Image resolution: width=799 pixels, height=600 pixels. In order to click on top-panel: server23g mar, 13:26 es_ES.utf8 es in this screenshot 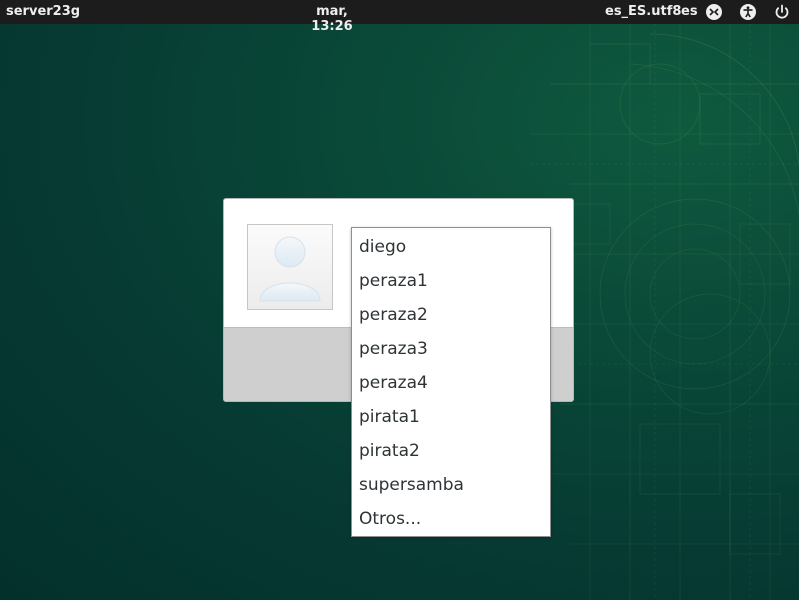, I will do `click(399, 17)`.